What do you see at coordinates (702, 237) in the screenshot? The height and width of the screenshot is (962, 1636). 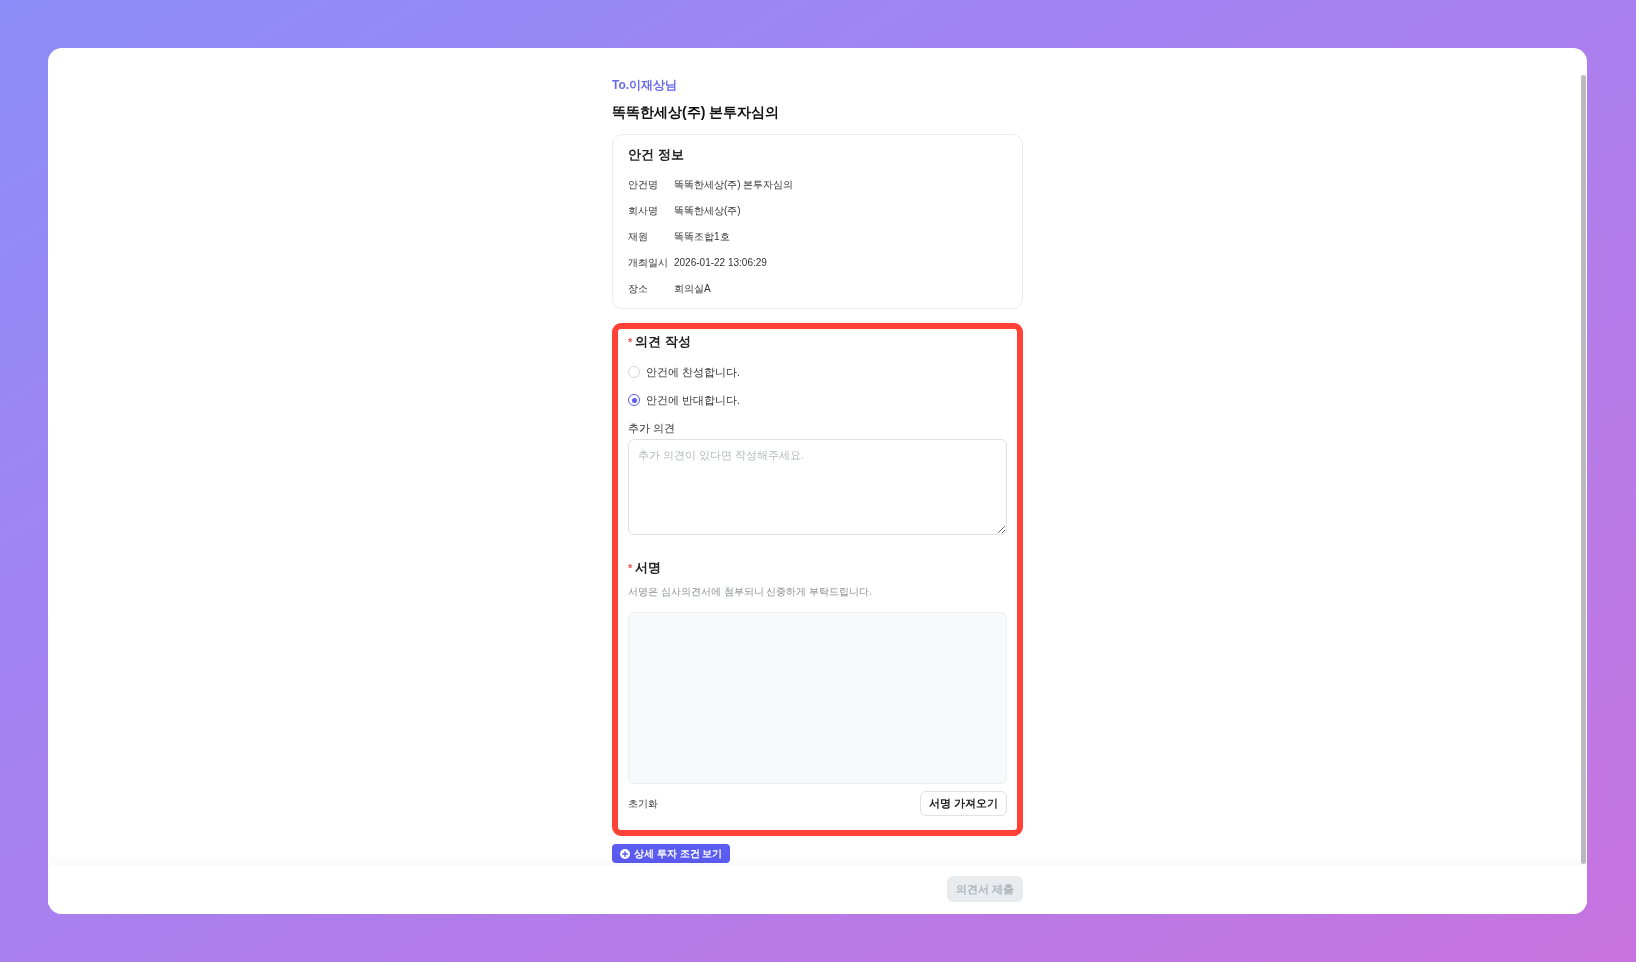 I see `info-value: 똑똑조합1호` at bounding box center [702, 237].